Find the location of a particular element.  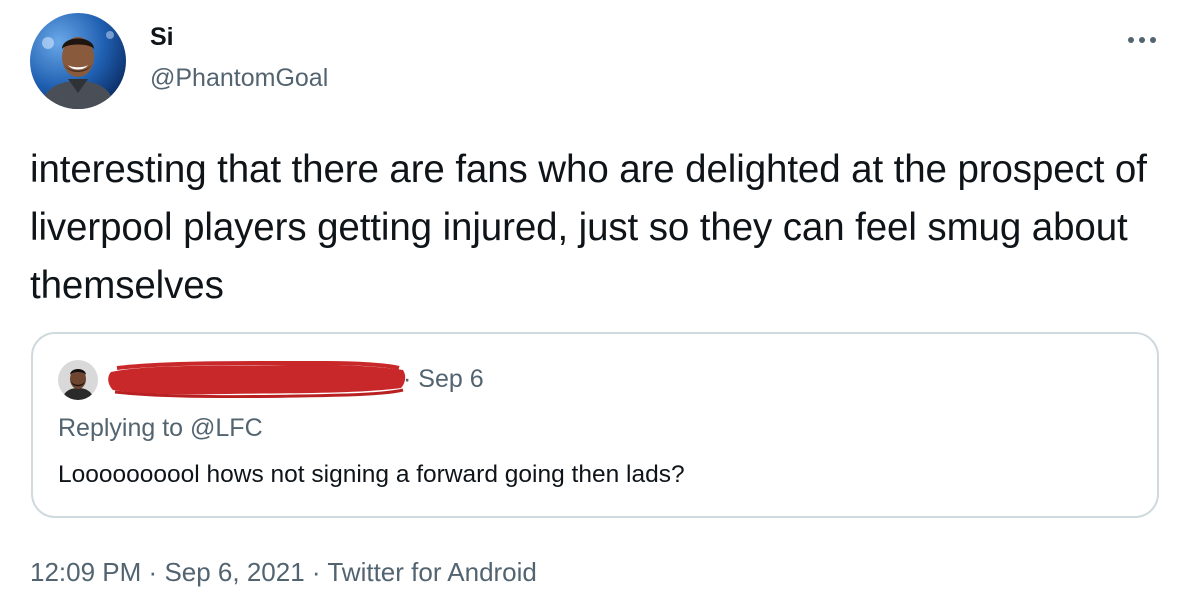

tweet-date: Sep 6, 2021 is located at coordinates (234, 572).